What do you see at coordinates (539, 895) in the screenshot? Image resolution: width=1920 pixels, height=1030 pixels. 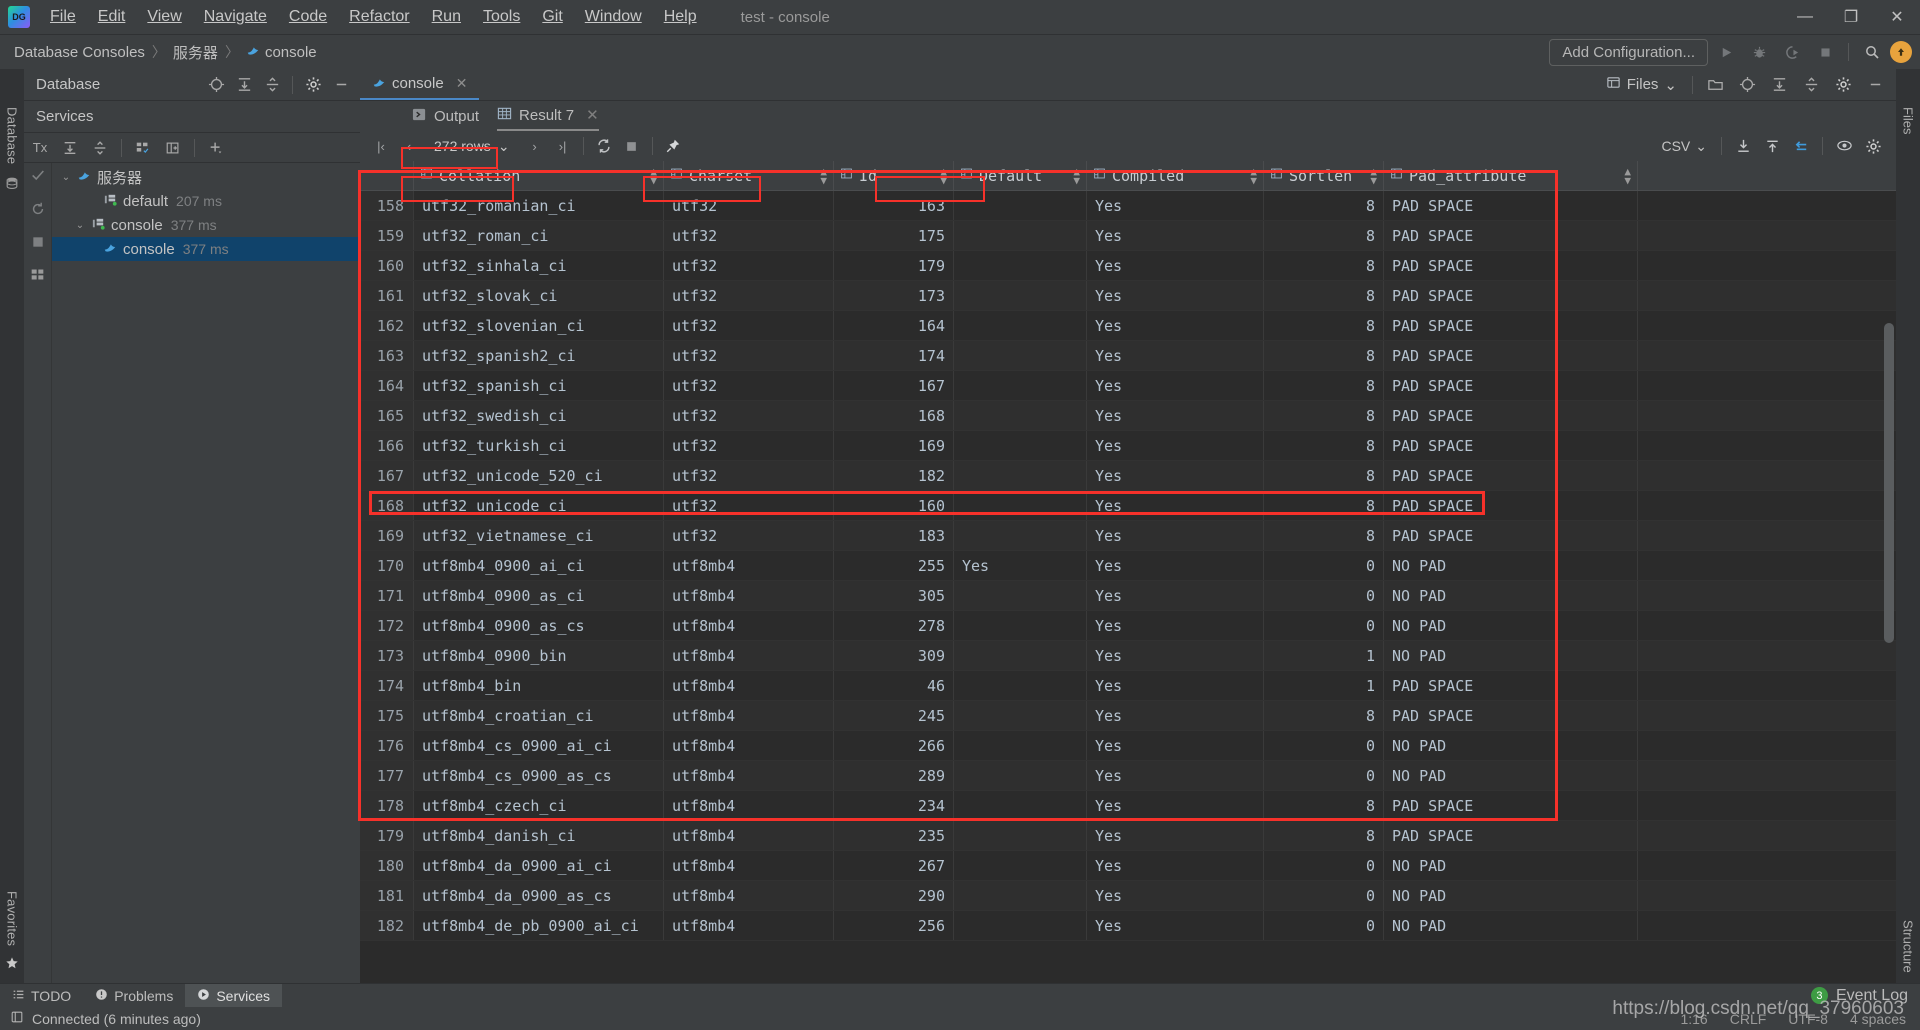 I see `cell-collation: utf8mb4_da_0900_as_cs` at bounding box center [539, 895].